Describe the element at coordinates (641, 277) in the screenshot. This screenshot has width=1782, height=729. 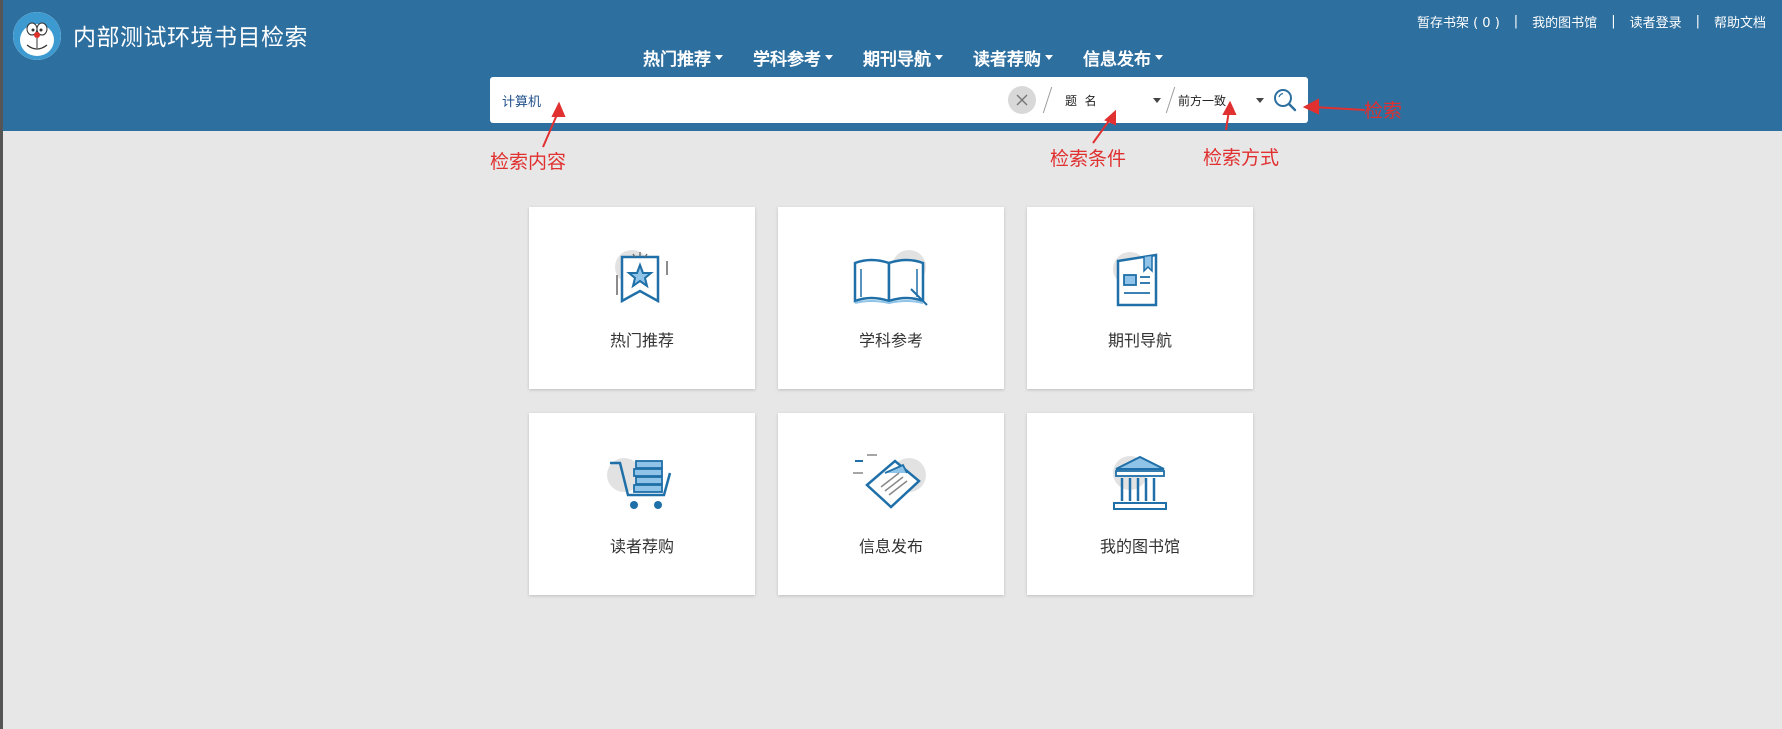
I see `bookmark-star-icon` at that location.